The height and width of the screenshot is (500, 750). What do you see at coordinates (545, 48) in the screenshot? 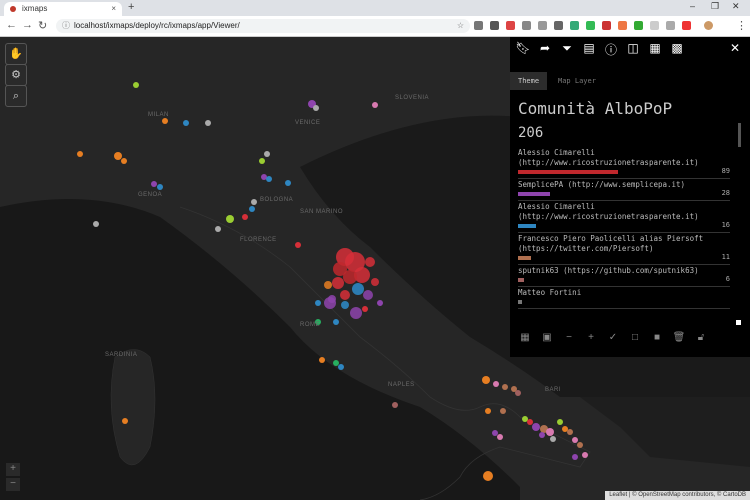
I see `share-icon: ➦` at bounding box center [545, 48].